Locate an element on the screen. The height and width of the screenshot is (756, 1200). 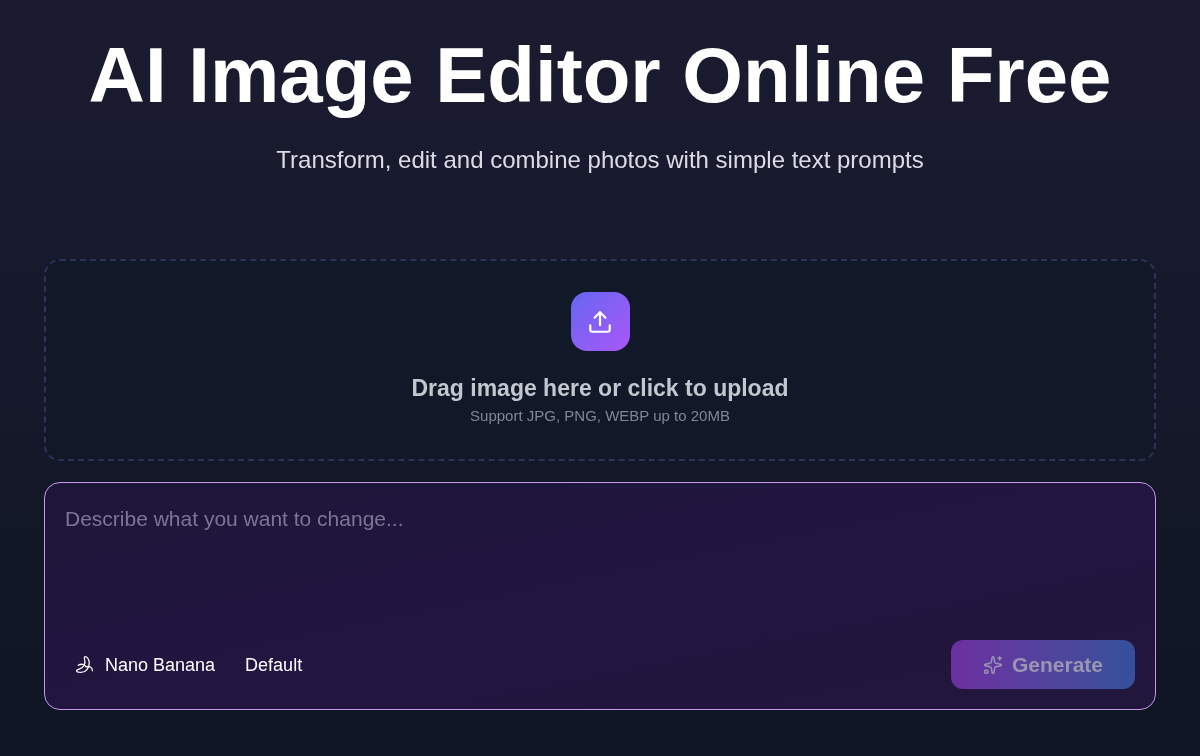
style-selector: Default is located at coordinates (274, 664).